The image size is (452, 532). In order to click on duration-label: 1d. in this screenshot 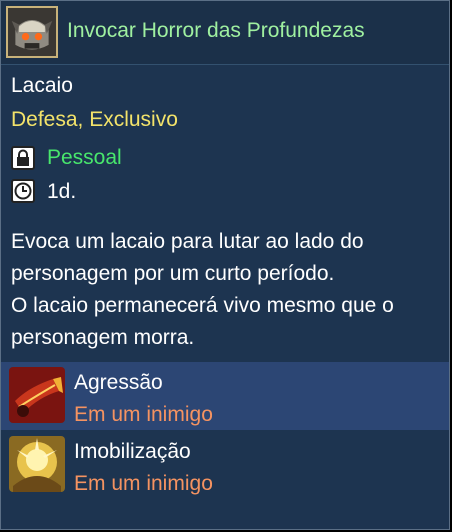, I will do `click(62, 191)`.